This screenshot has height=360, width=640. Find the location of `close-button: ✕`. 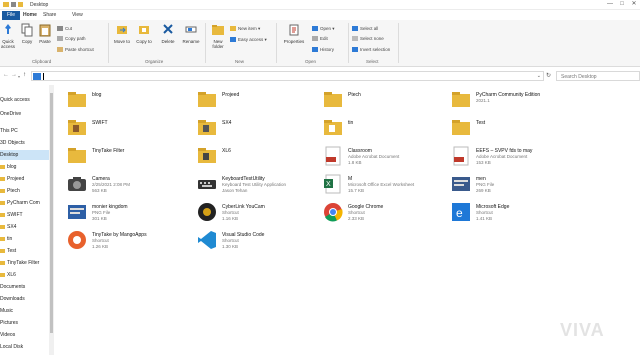

close-button: ✕ is located at coordinates (634, 4).